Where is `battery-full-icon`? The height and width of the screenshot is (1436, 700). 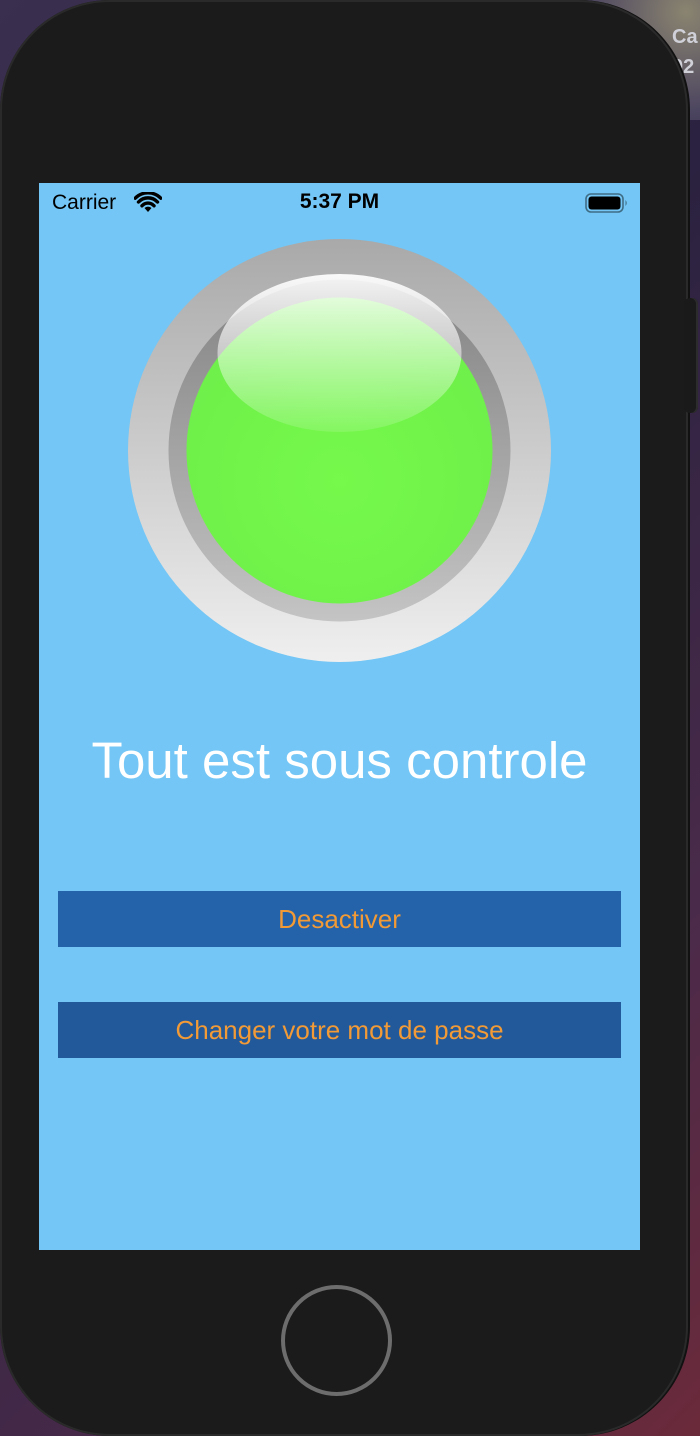 battery-full-icon is located at coordinates (606, 203).